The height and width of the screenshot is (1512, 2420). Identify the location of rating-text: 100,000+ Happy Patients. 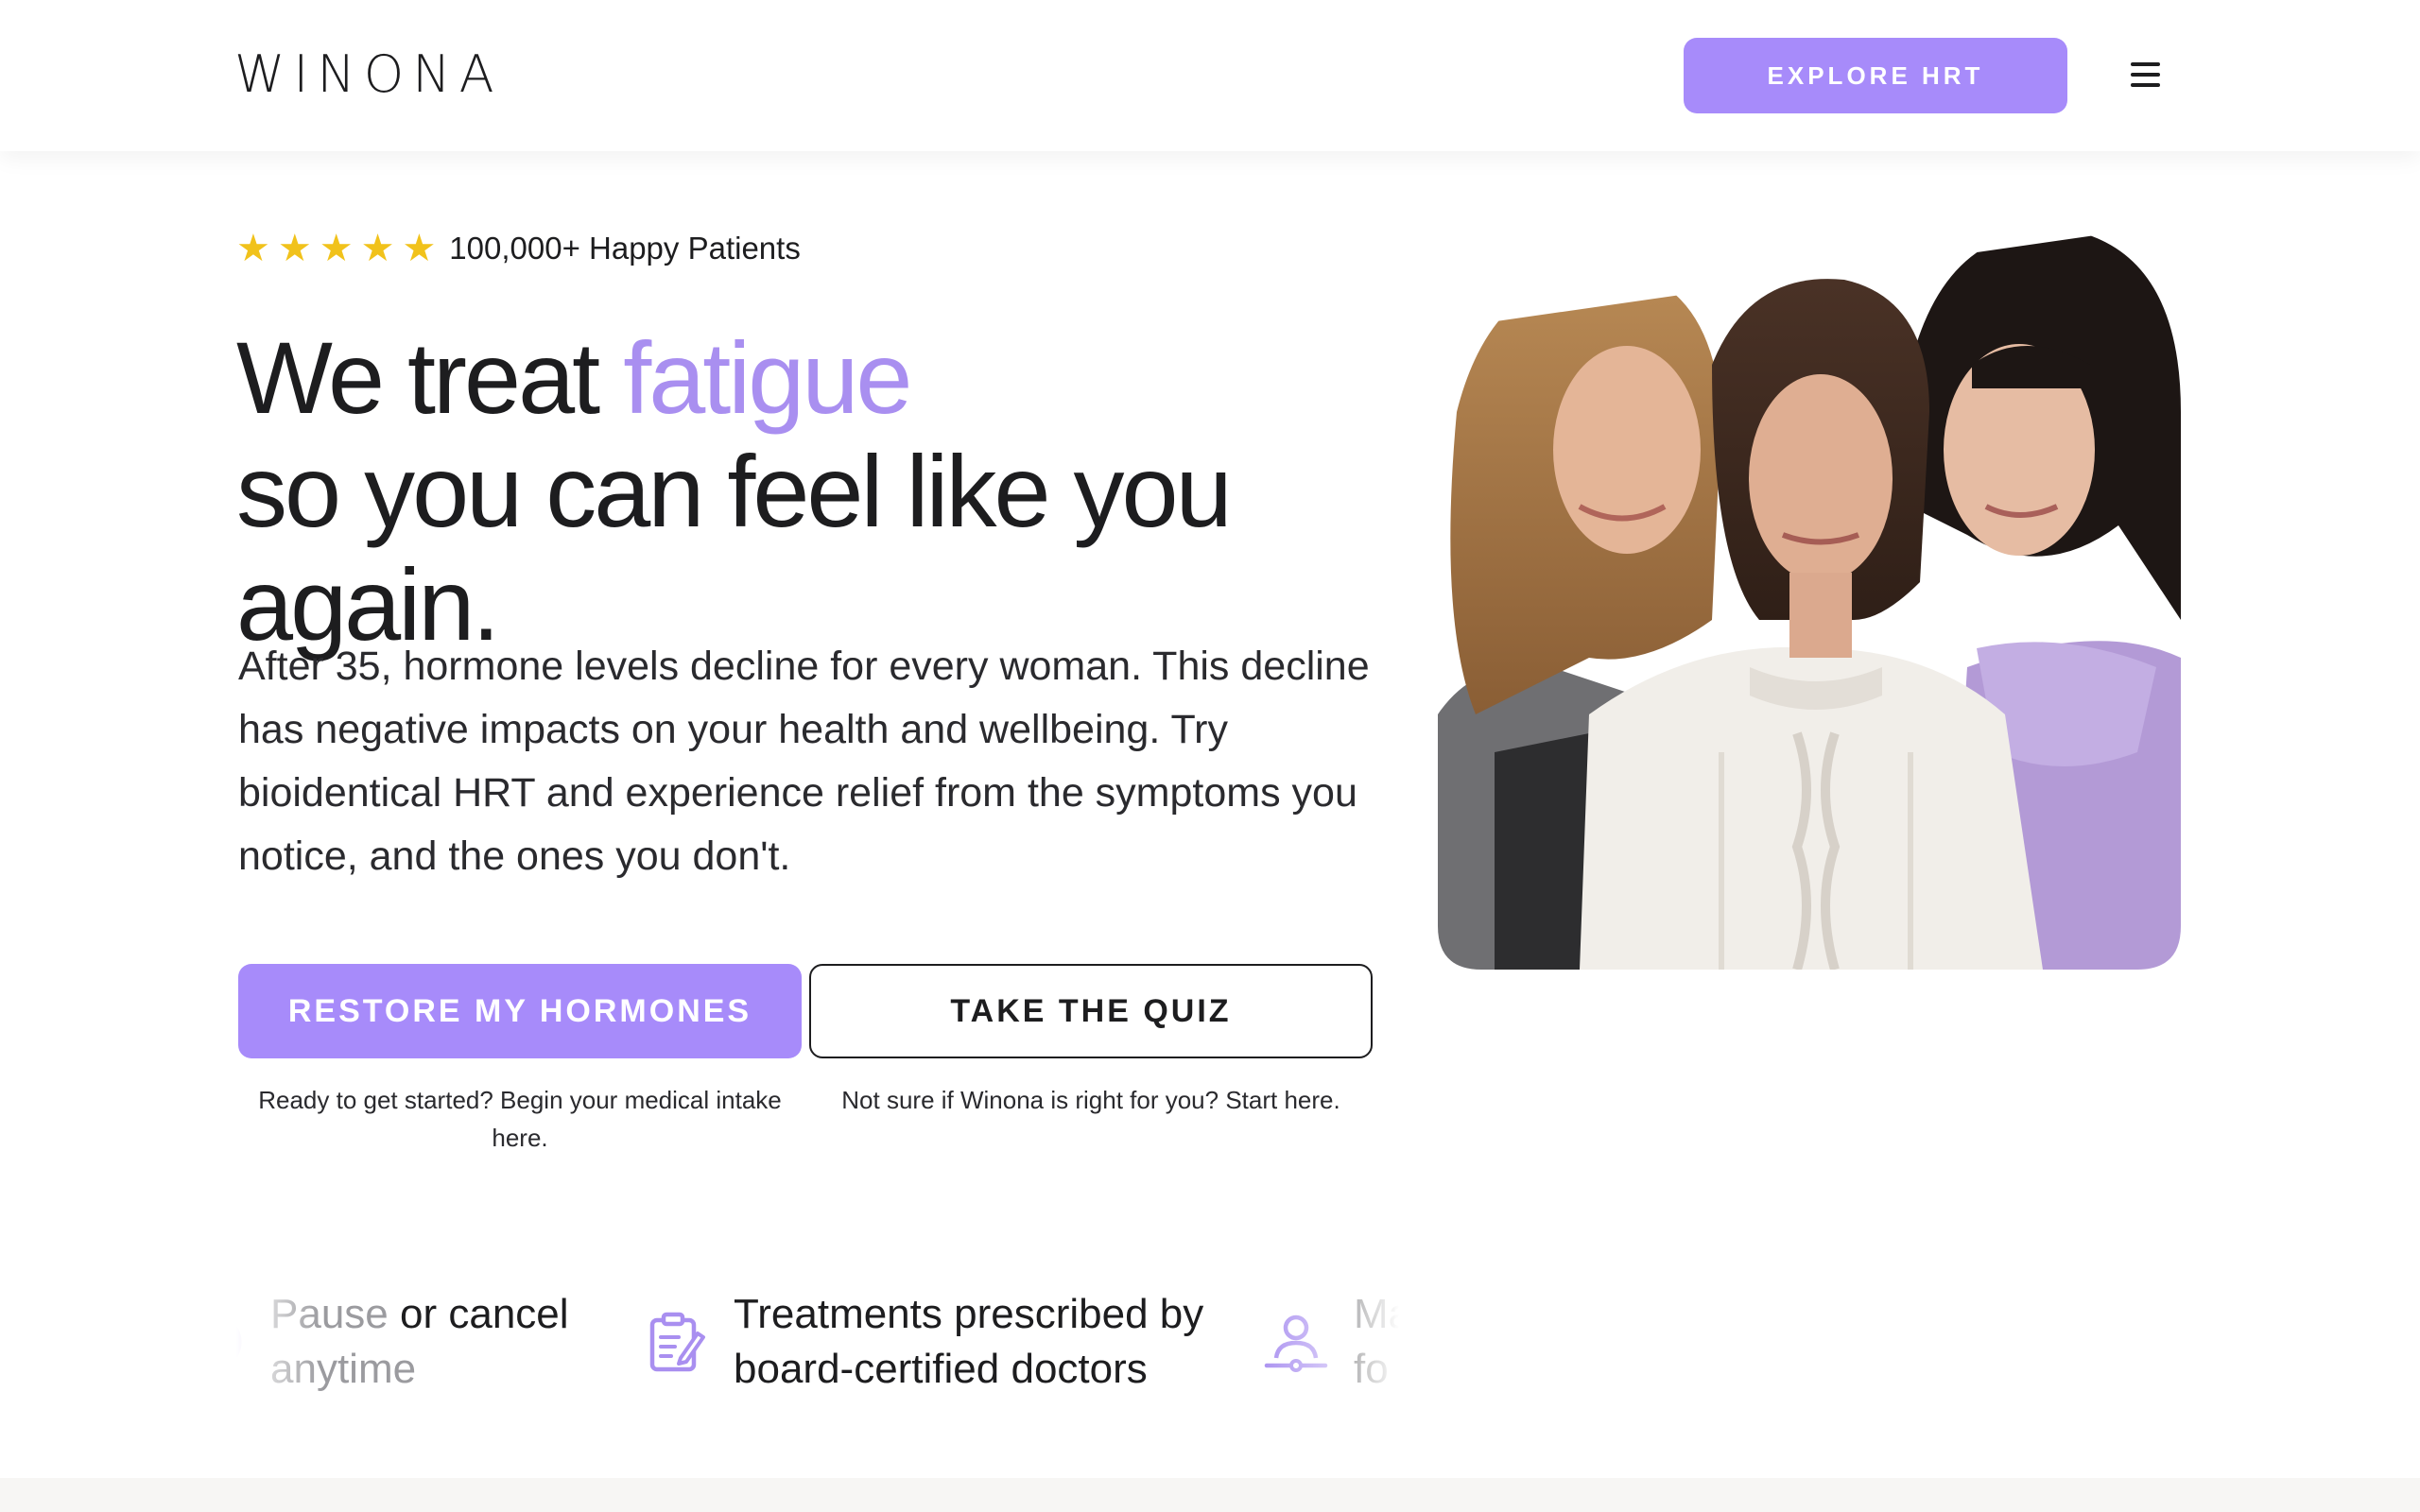
(625, 248).